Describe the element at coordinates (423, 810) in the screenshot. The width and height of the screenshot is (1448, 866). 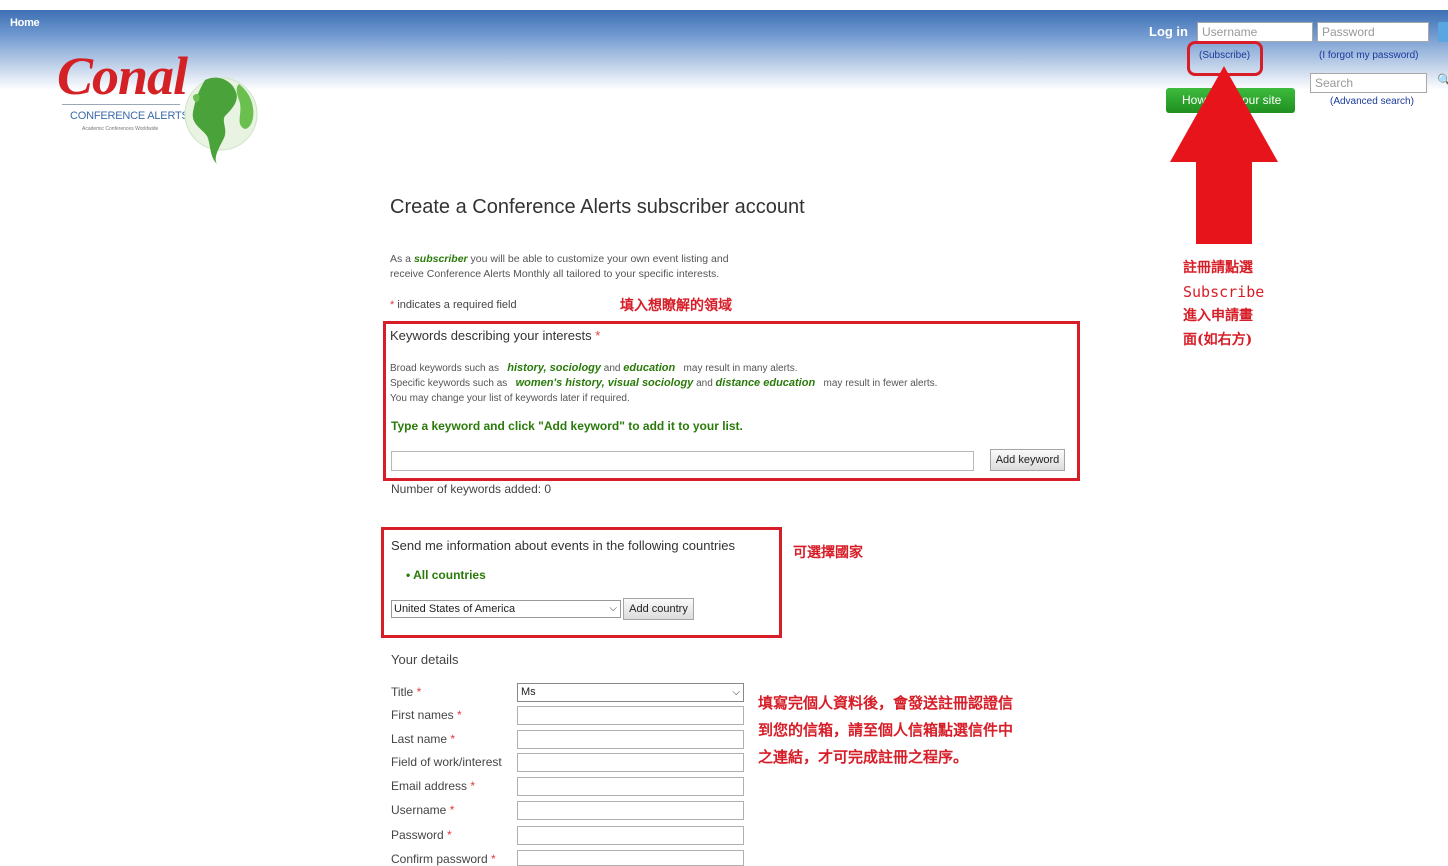
I see `username-label: Username *` at that location.